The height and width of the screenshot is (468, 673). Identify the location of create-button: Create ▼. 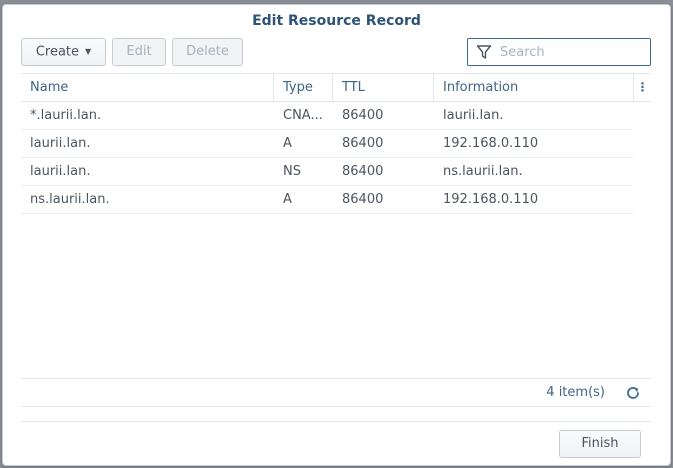
(63, 52).